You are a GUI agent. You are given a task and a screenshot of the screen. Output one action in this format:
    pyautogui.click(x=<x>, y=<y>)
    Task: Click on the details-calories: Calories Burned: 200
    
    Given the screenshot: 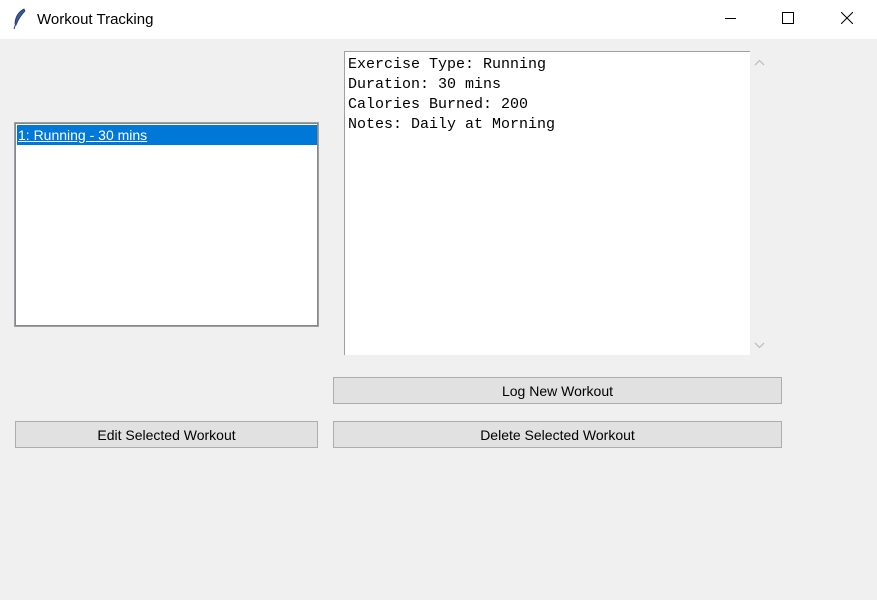 What is the action you would take?
    pyautogui.click(x=438, y=104)
    